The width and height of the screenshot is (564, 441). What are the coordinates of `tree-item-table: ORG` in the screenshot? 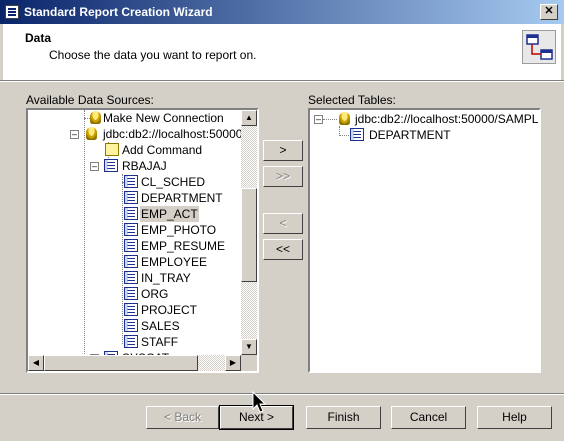 It's located at (135, 294).